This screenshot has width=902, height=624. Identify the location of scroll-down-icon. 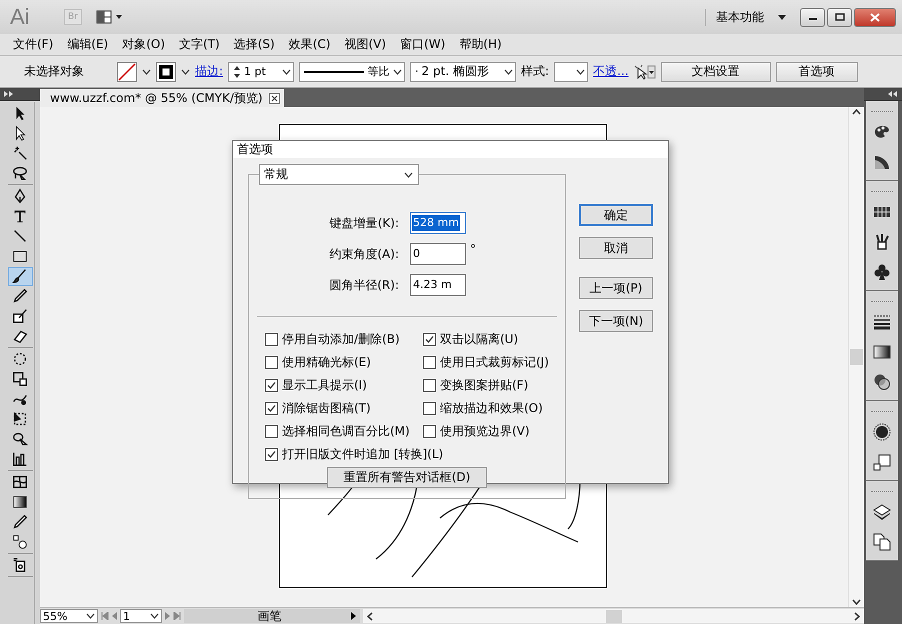
(856, 602).